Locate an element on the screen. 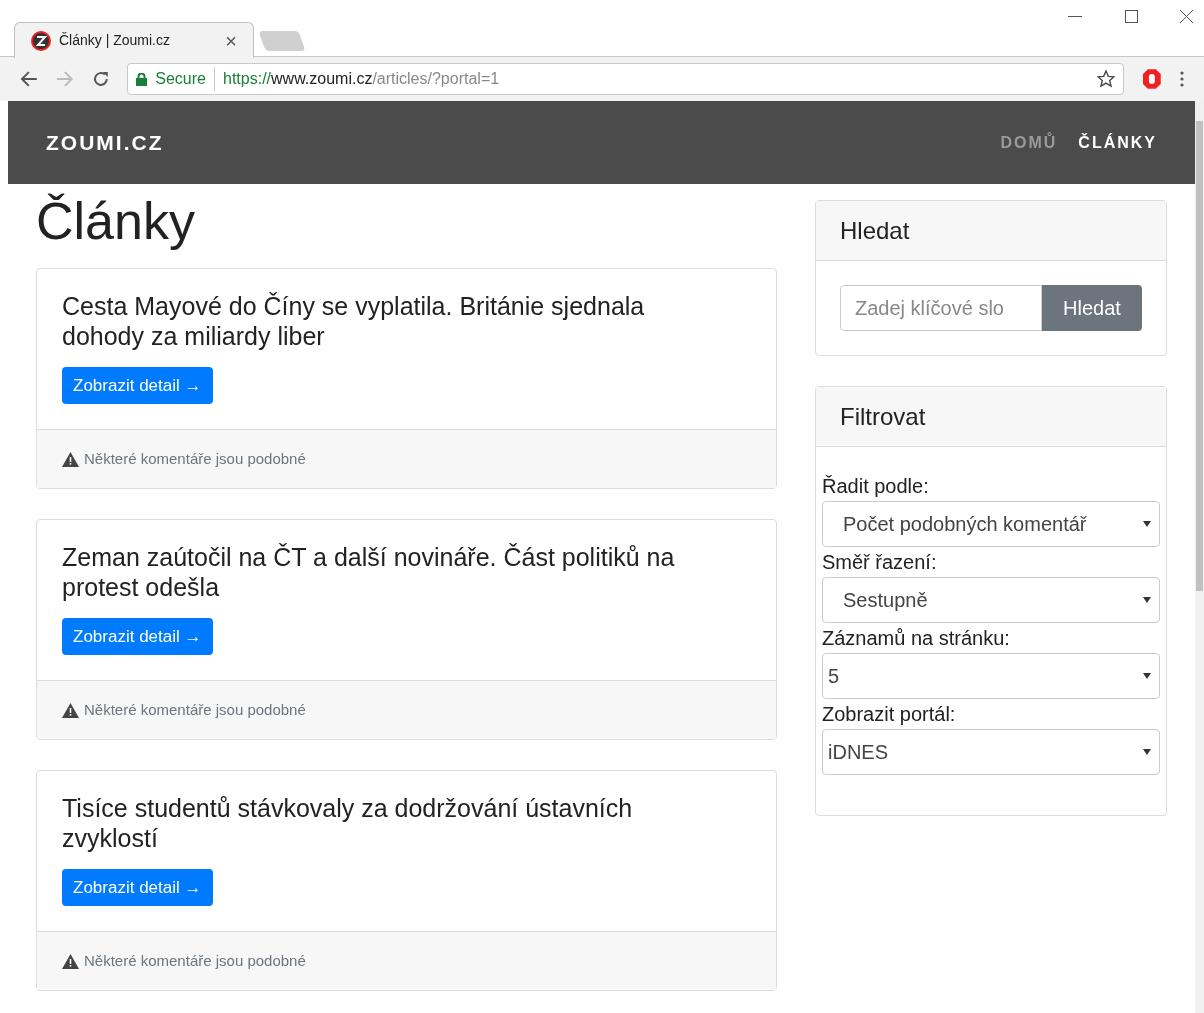 This screenshot has height=1013, width=1204. browser-tab: Články | Zoumi.cz × is located at coordinates (134, 40).